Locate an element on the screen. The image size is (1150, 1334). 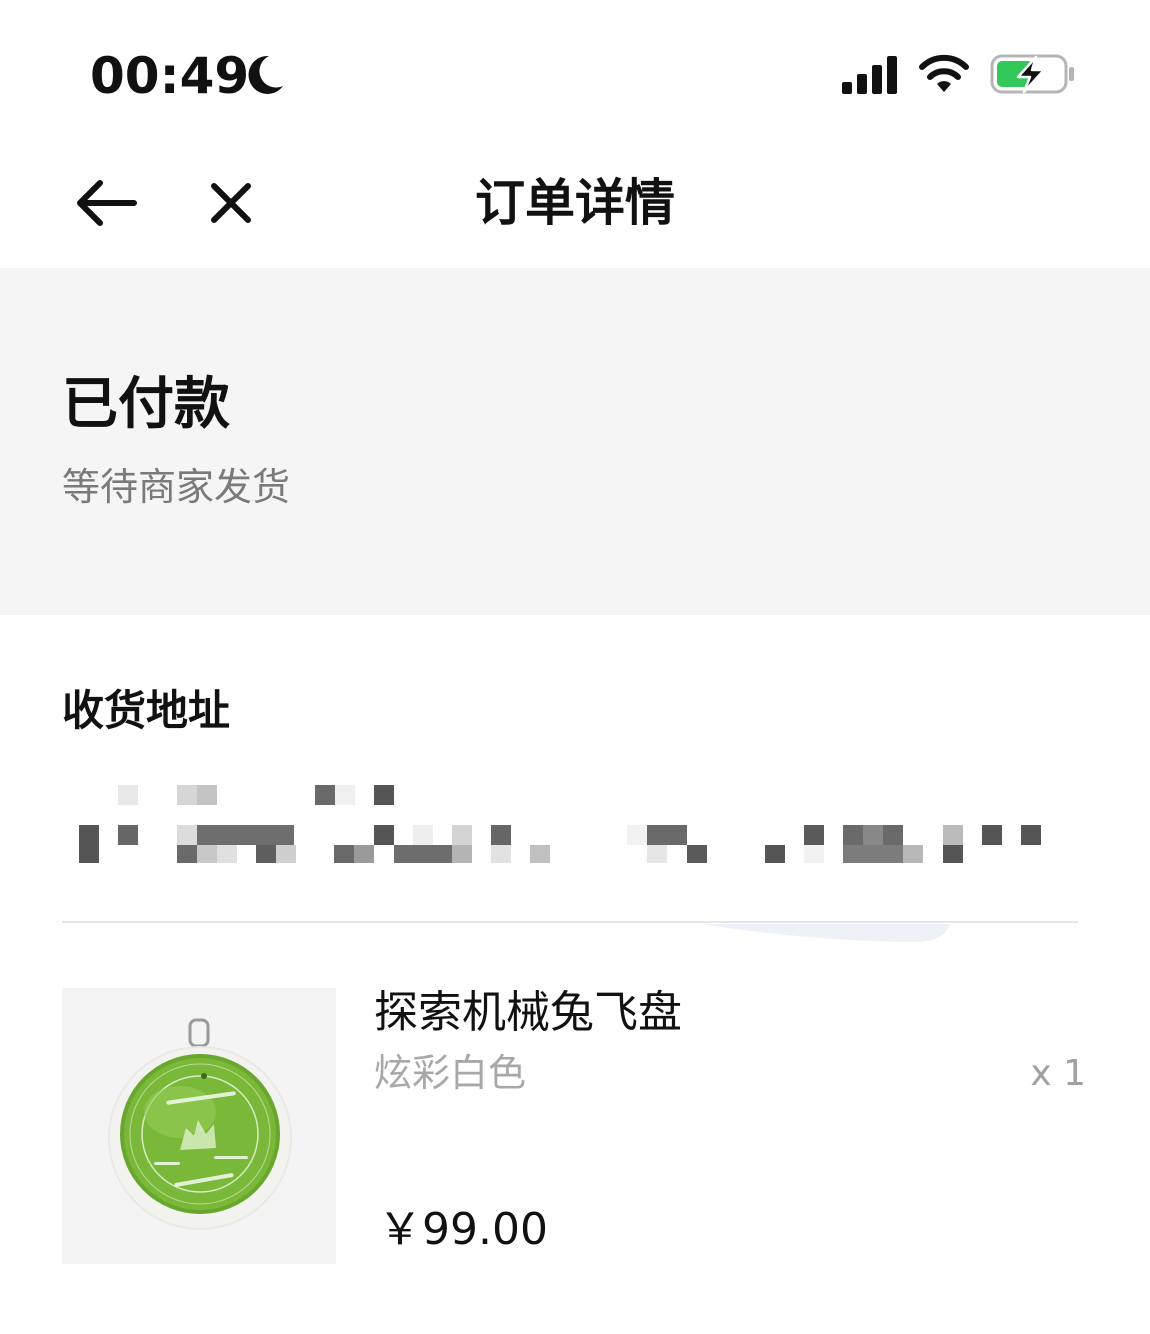
product-image is located at coordinates (199, 1126).